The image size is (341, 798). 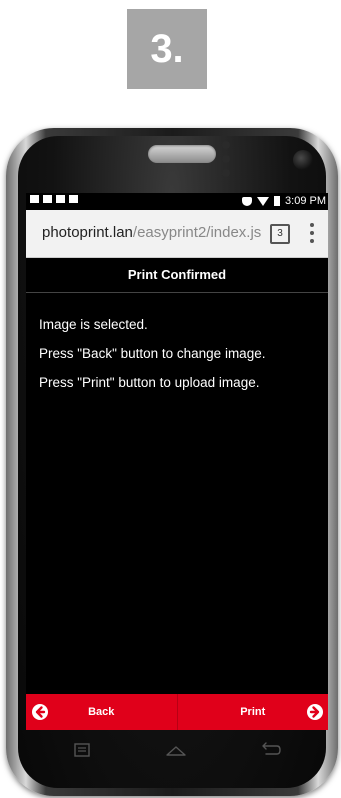 What do you see at coordinates (226, 173) in the screenshot?
I see `indicator-sensor` at bounding box center [226, 173].